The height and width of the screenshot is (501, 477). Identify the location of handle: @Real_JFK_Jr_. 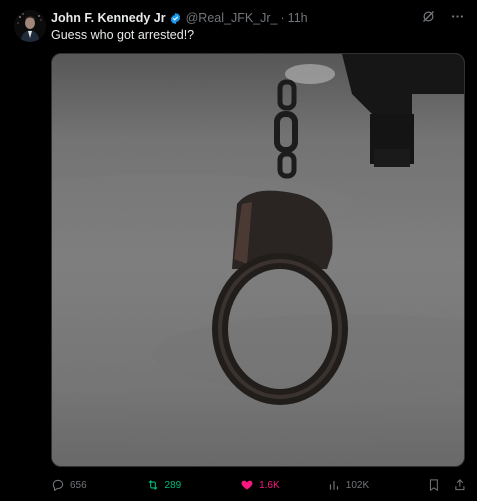
(232, 18).